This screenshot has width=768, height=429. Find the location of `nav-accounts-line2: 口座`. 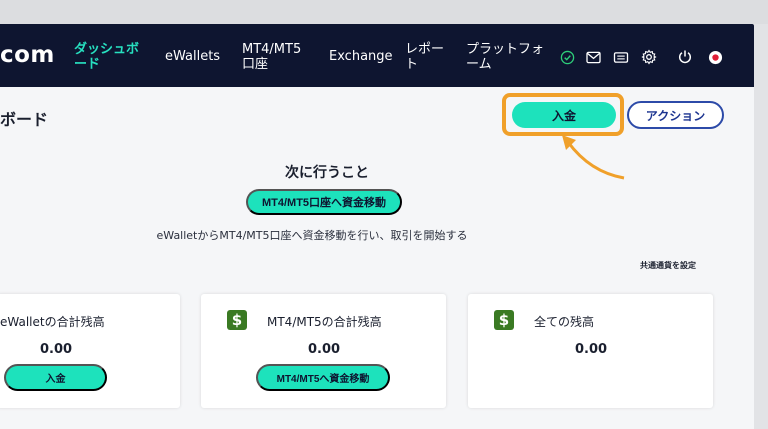

nav-accounts-line2: 口座 is located at coordinates (255, 64).